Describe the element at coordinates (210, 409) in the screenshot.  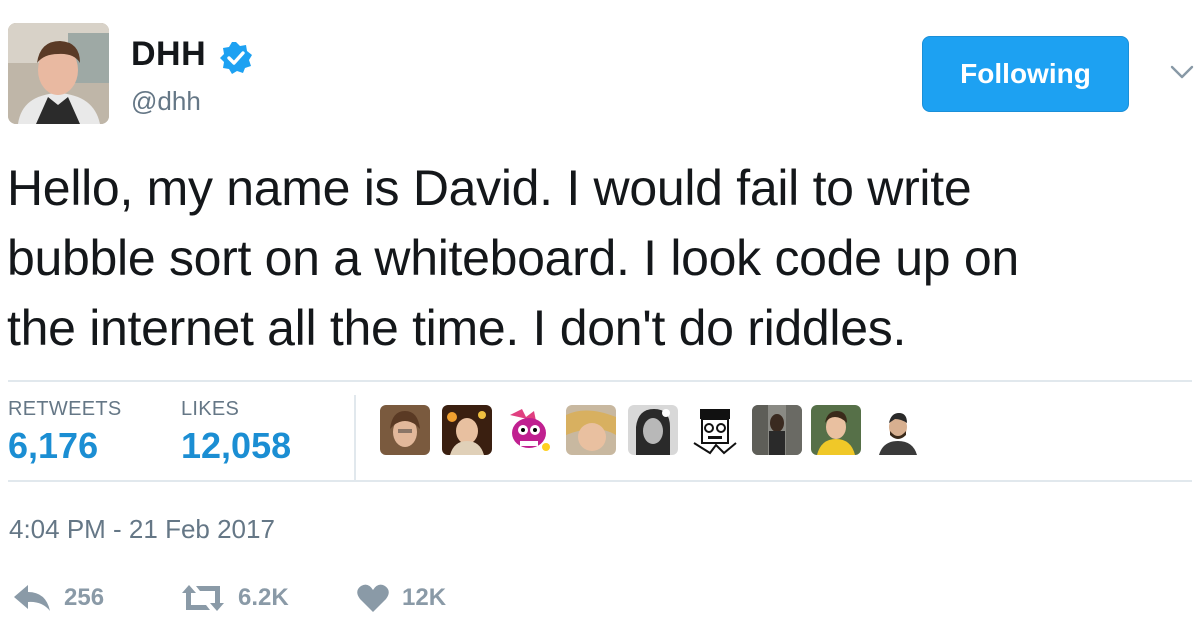
I see `likes-label: LIKES` at that location.